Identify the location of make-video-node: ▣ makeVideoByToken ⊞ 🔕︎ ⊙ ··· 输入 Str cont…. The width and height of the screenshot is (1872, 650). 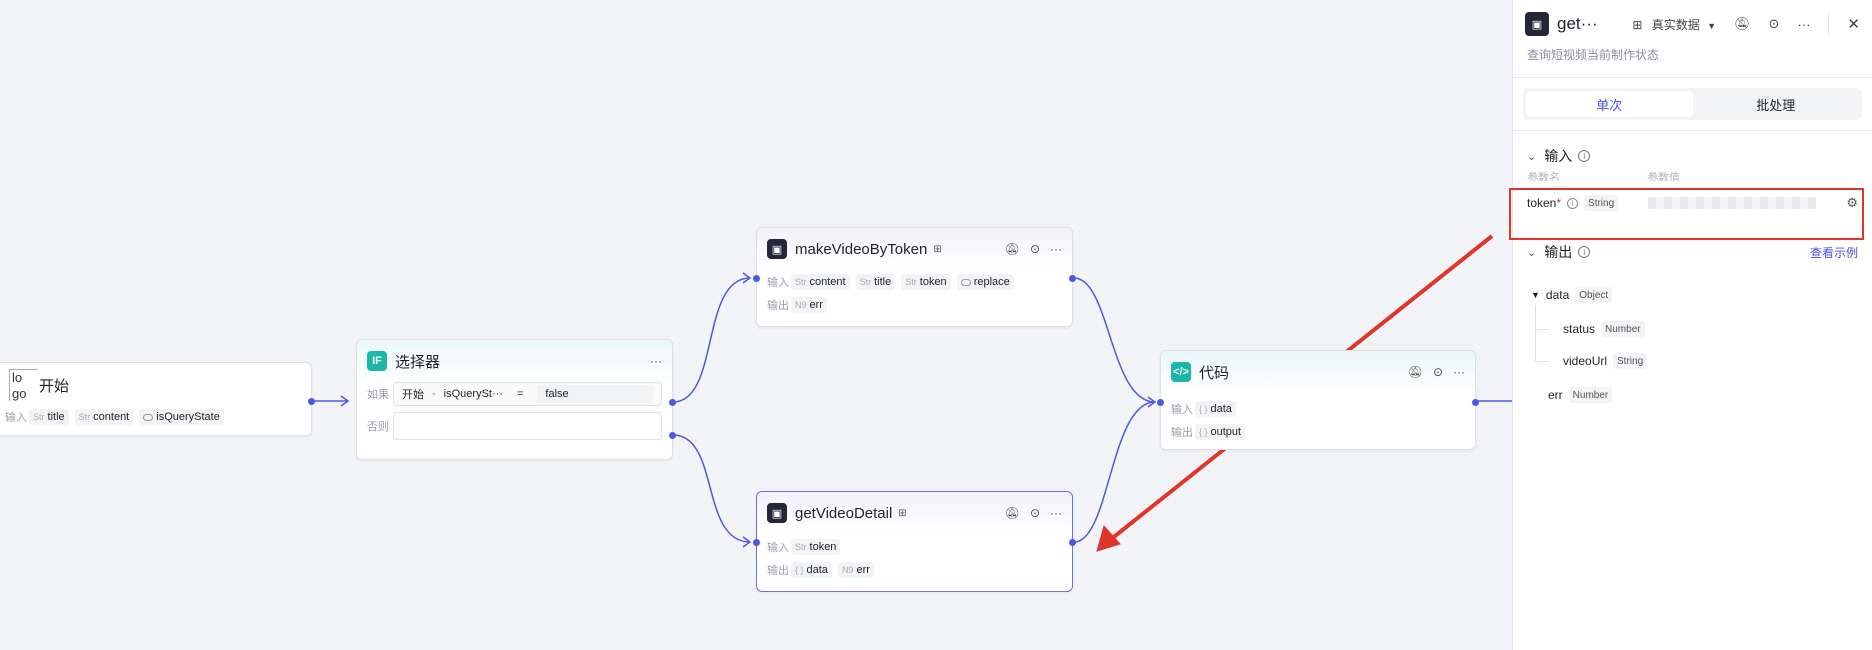
(914, 277).